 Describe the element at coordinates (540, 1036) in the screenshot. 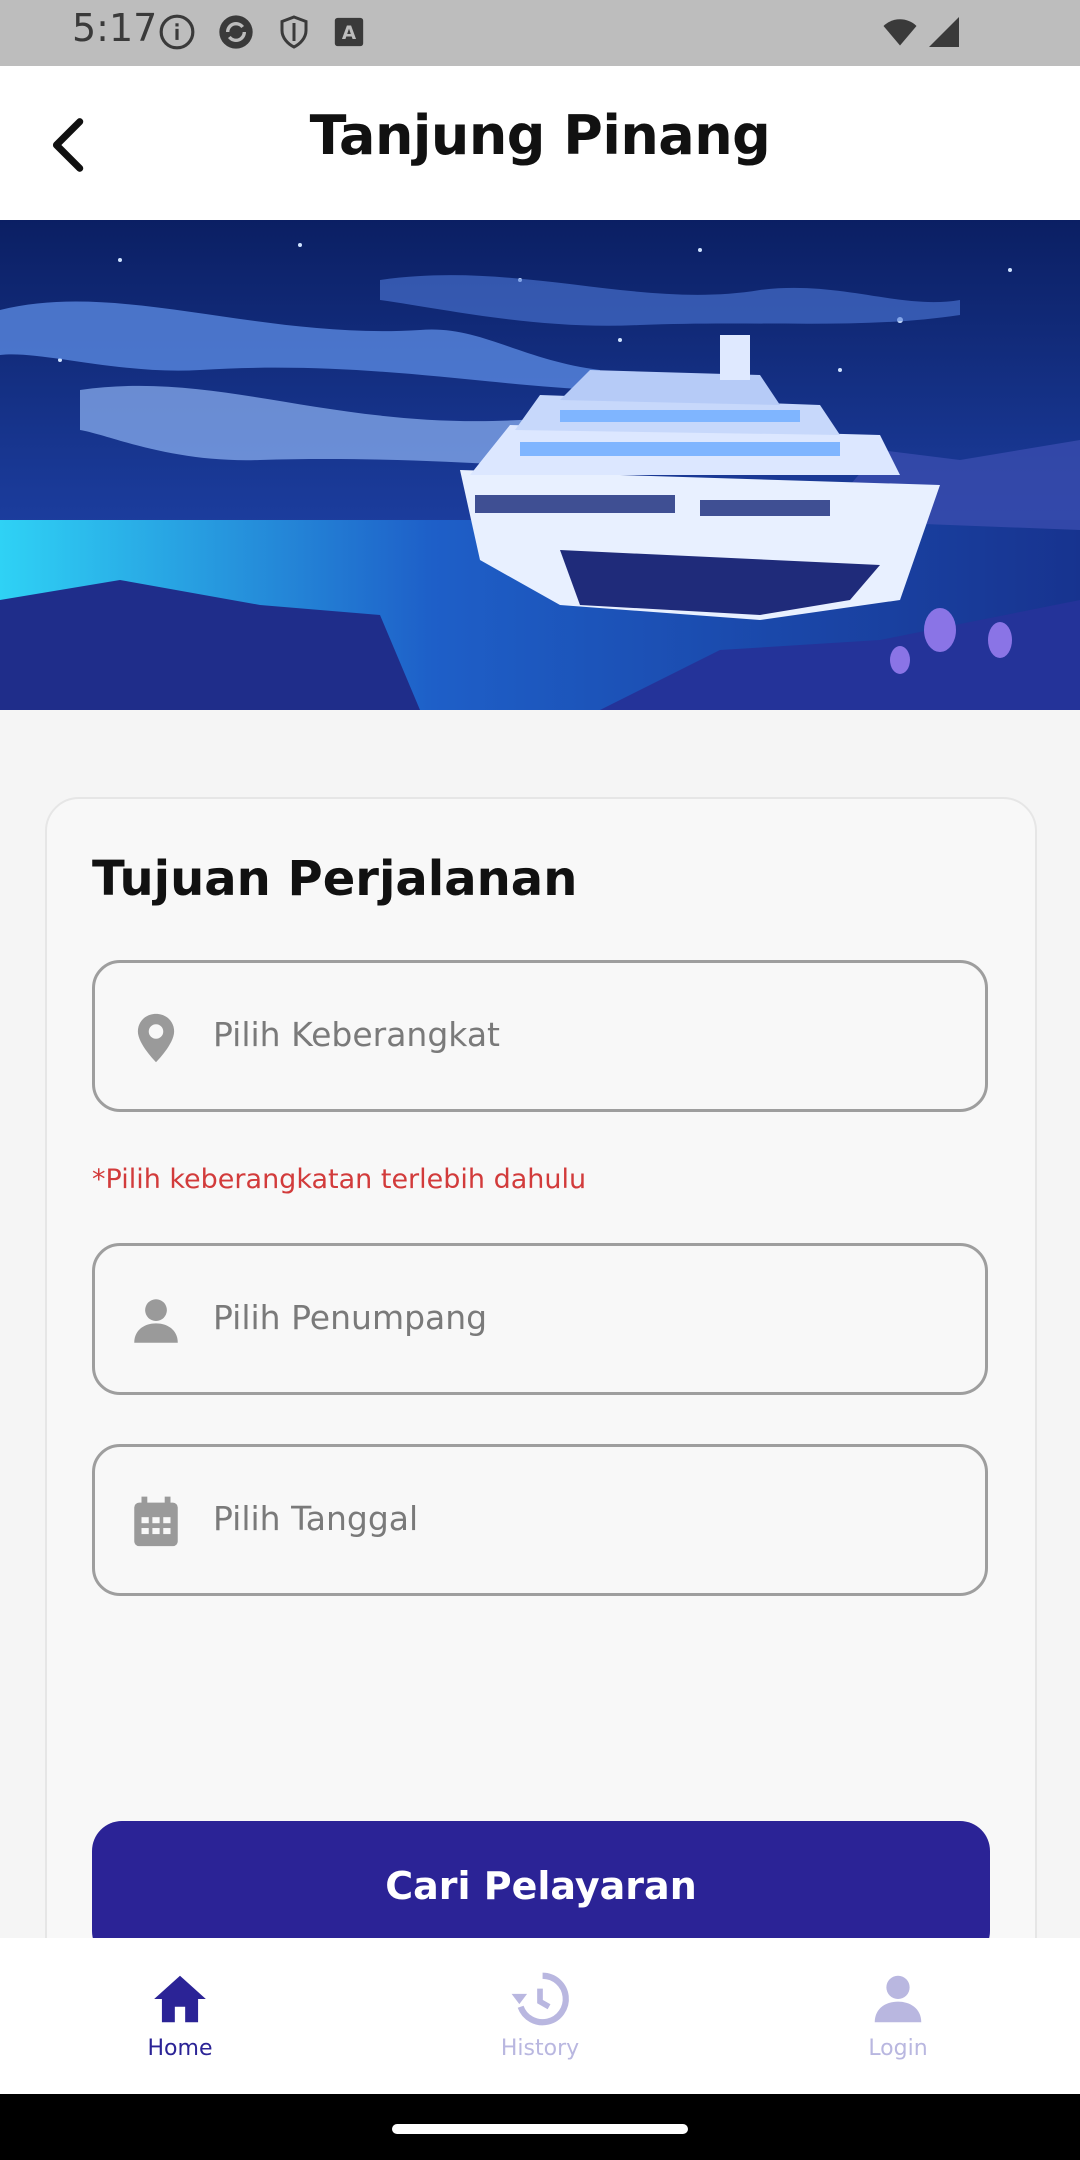

I see `departure-field: Pilih Keberangkat` at that location.